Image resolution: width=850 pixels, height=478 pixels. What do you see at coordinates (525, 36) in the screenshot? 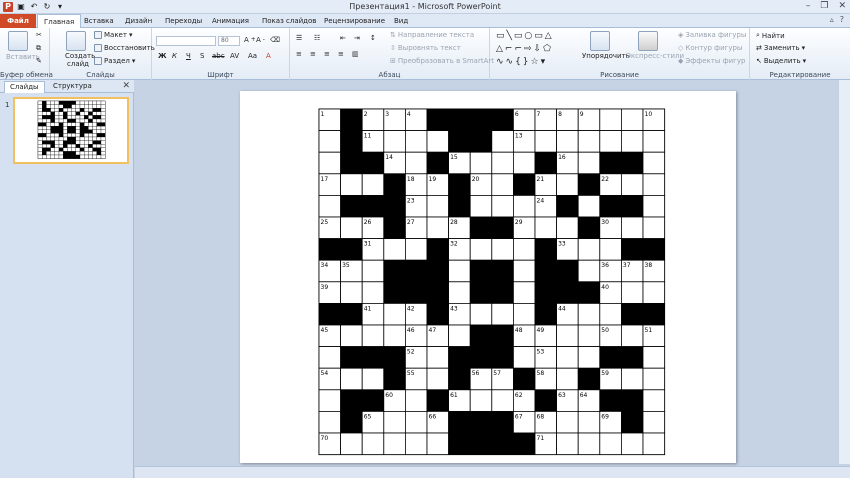
I see `shapes-gallery: ▭╲▭○▭△` at bounding box center [525, 36].